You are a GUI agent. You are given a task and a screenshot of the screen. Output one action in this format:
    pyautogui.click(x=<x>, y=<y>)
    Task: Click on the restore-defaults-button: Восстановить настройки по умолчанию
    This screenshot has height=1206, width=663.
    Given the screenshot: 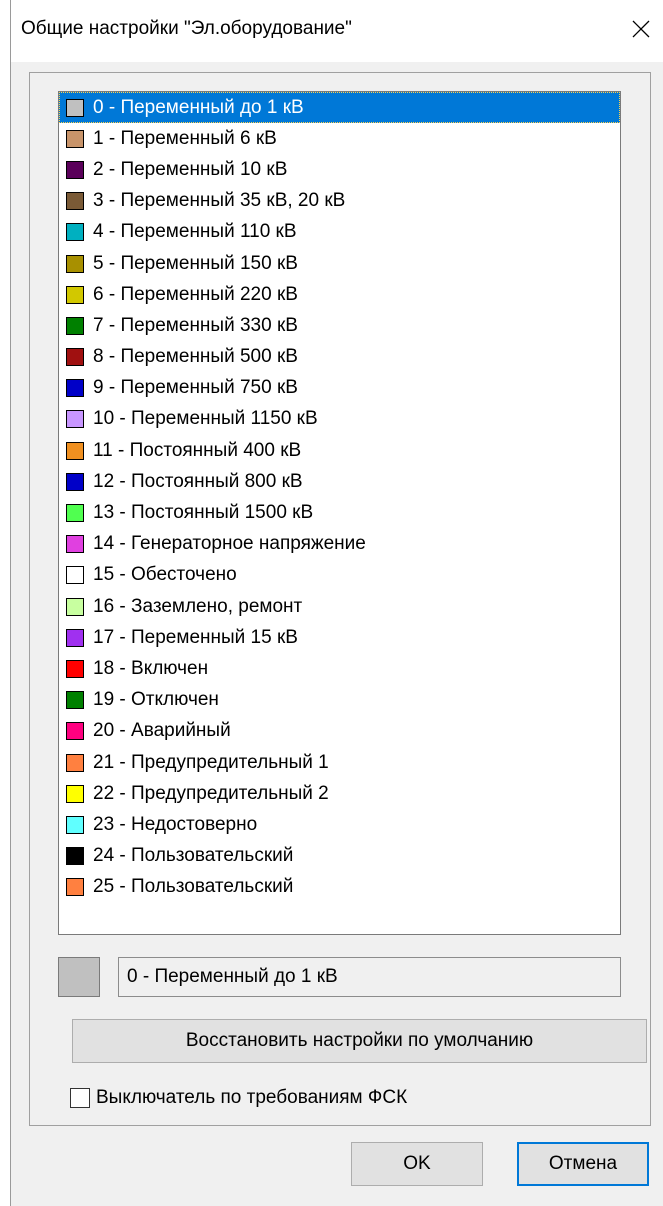 What is the action you would take?
    pyautogui.click(x=359, y=1041)
    